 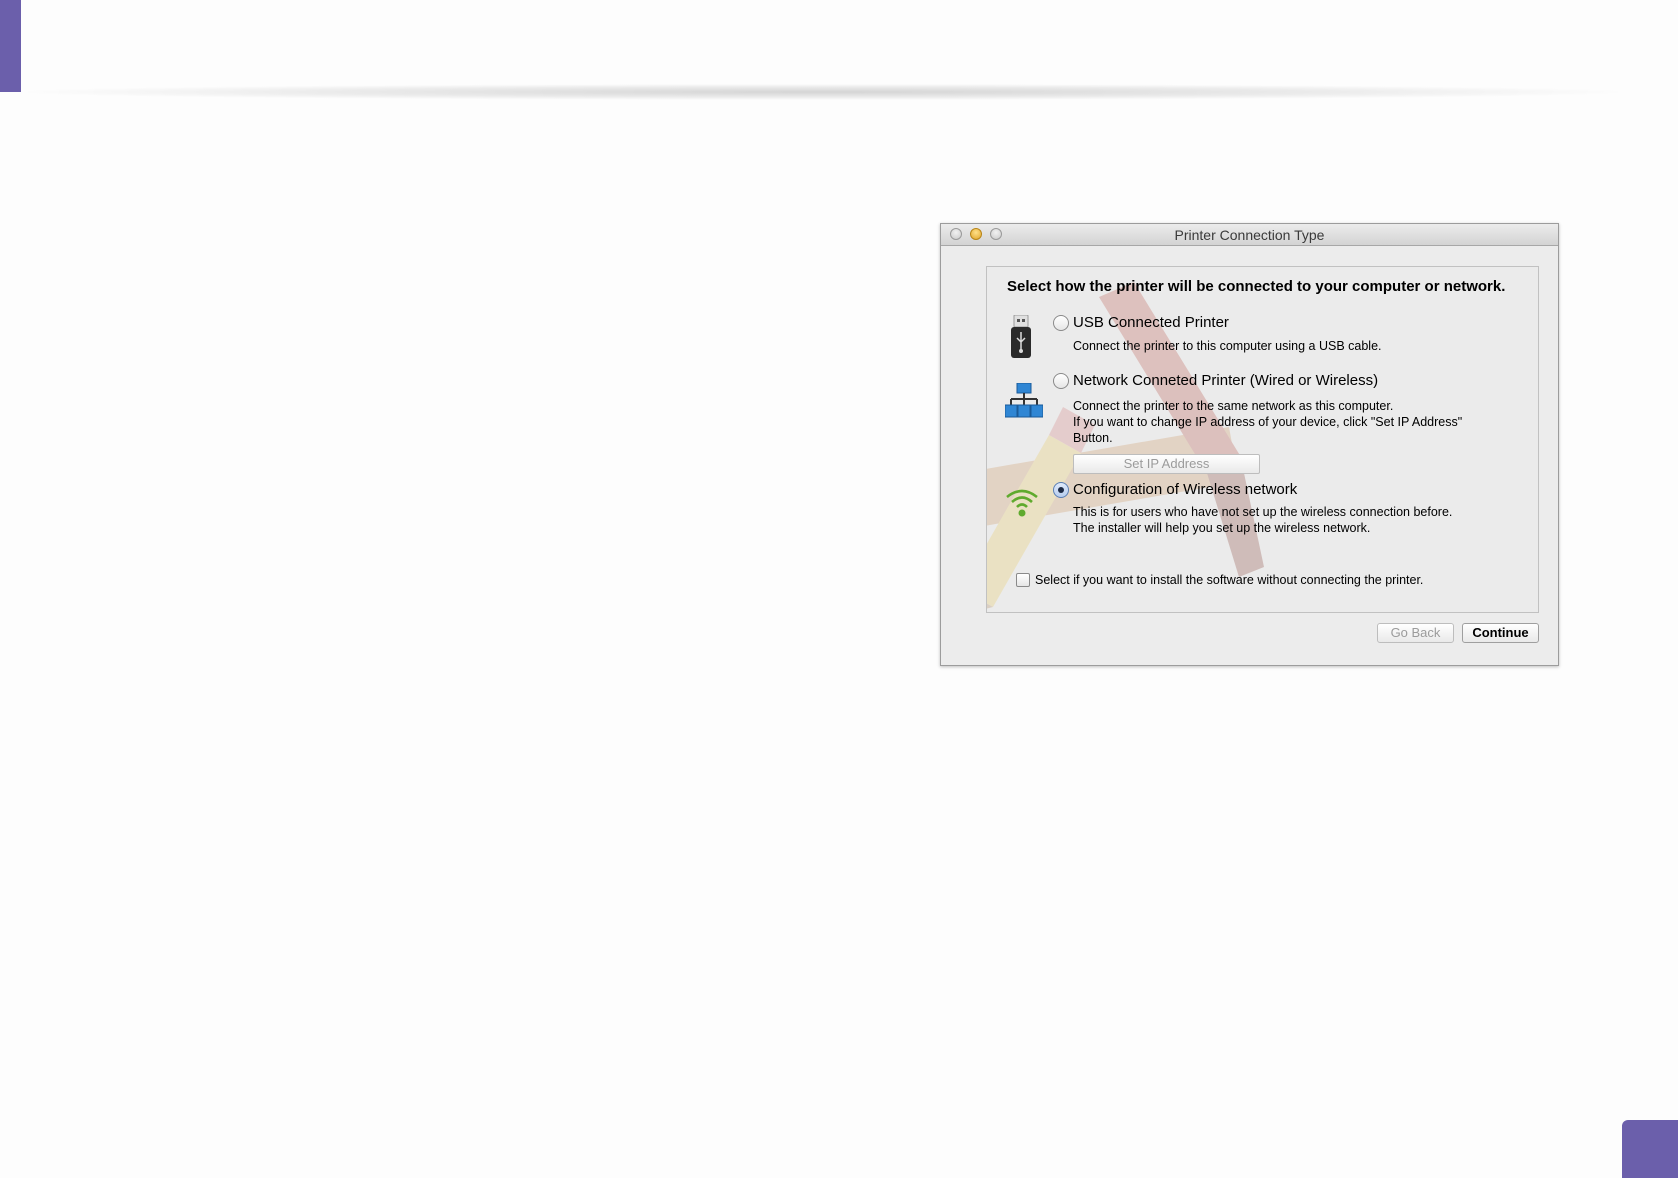 I want to click on go-back-button: Go Back, so click(x=1415, y=633).